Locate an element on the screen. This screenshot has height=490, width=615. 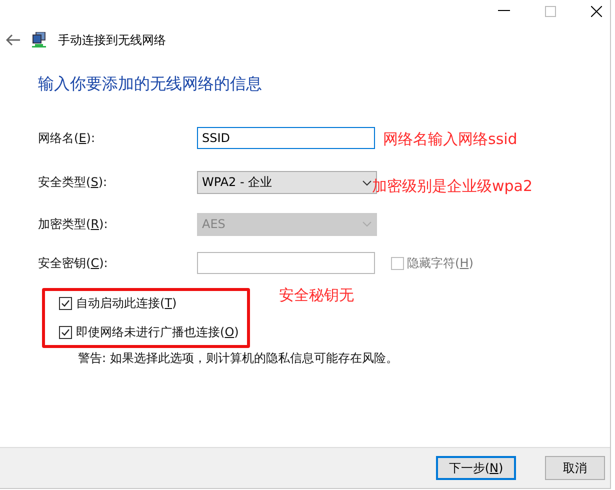
network-computer-icon is located at coordinates (39, 40).